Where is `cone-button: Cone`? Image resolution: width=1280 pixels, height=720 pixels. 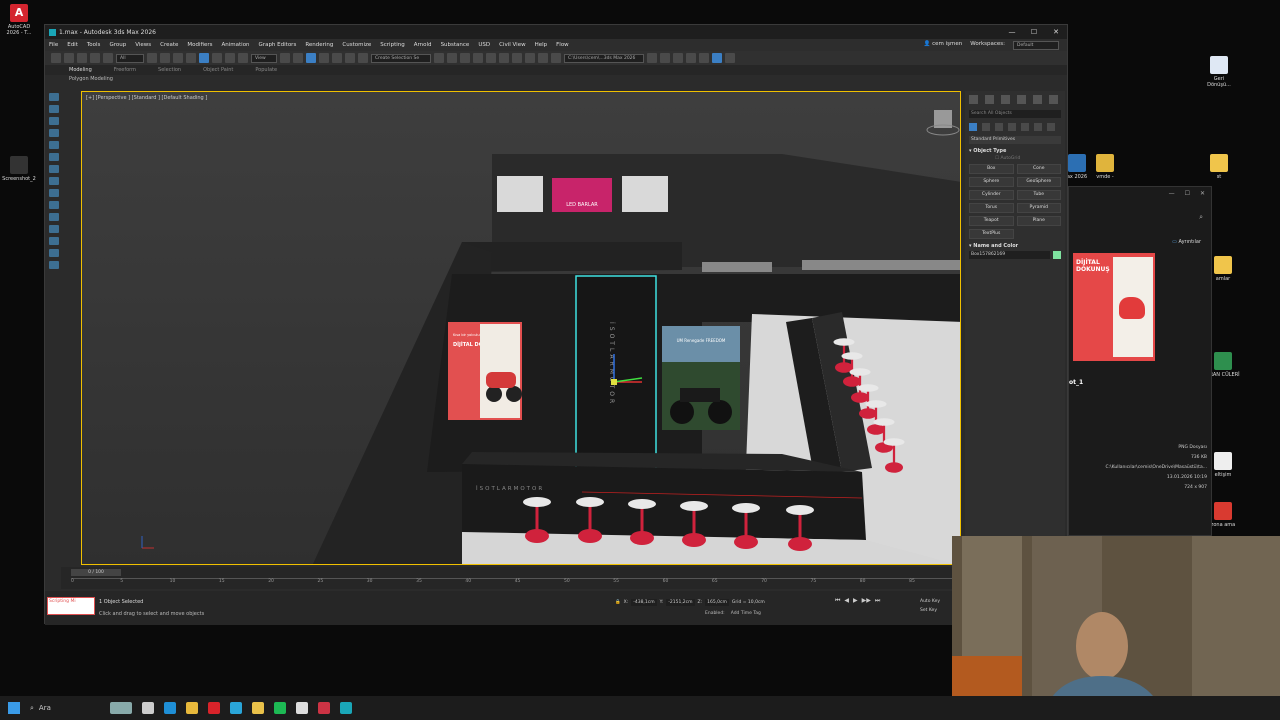 cone-button: Cone is located at coordinates (1038, 169).